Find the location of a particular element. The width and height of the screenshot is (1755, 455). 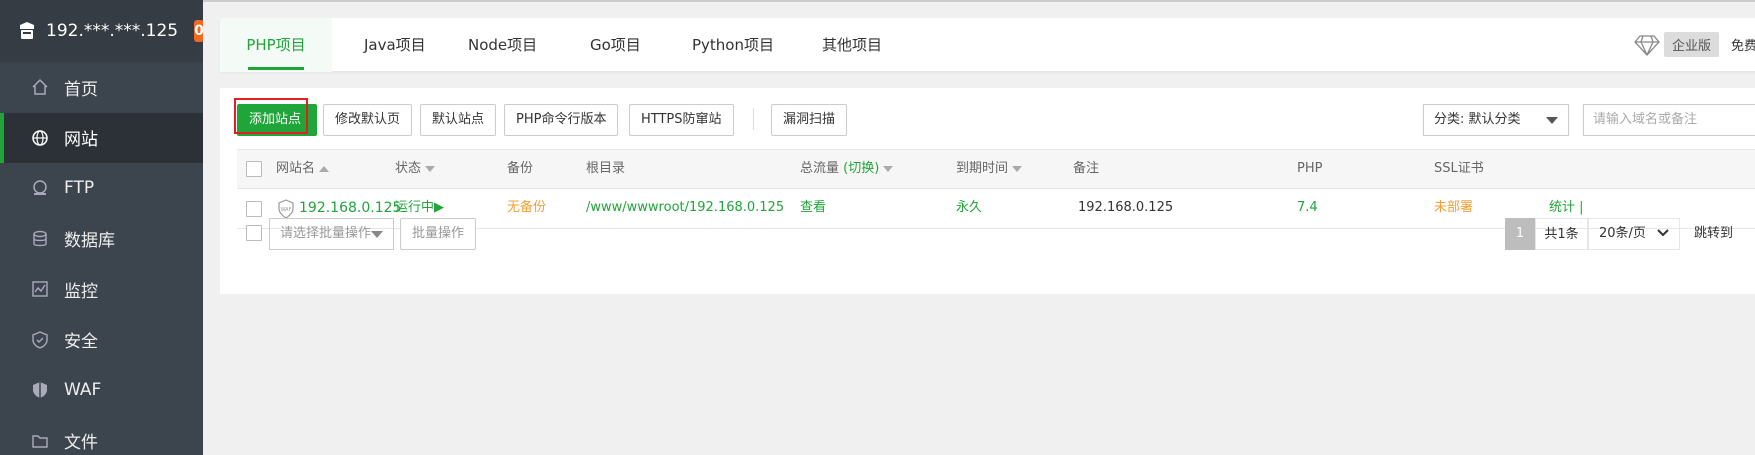

waf-shield-icon is located at coordinates (40, 390).